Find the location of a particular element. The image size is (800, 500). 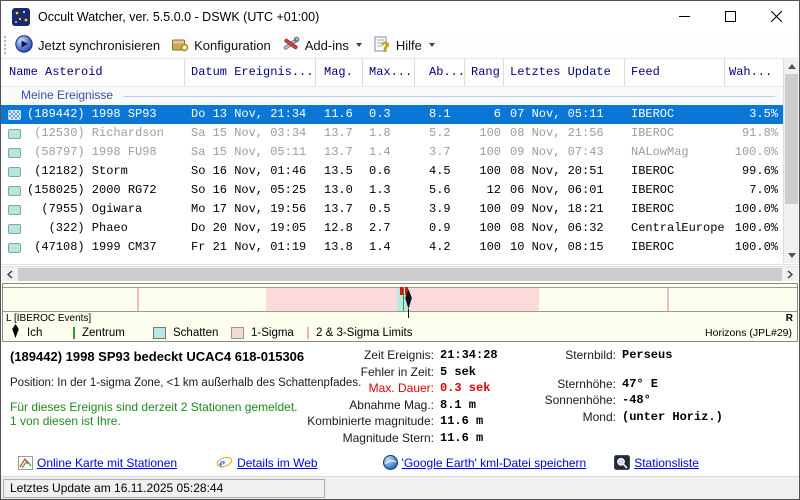

row-cell-mag: 13.7 is located at coordinates (338, 152).